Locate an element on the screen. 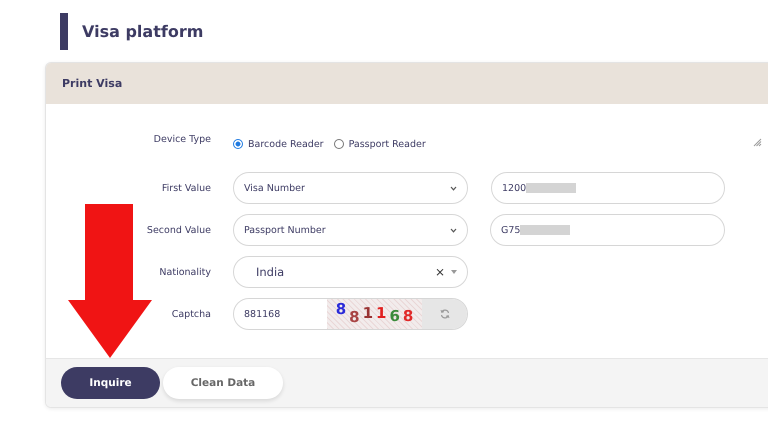  field-label: First Value is located at coordinates (185, 188).